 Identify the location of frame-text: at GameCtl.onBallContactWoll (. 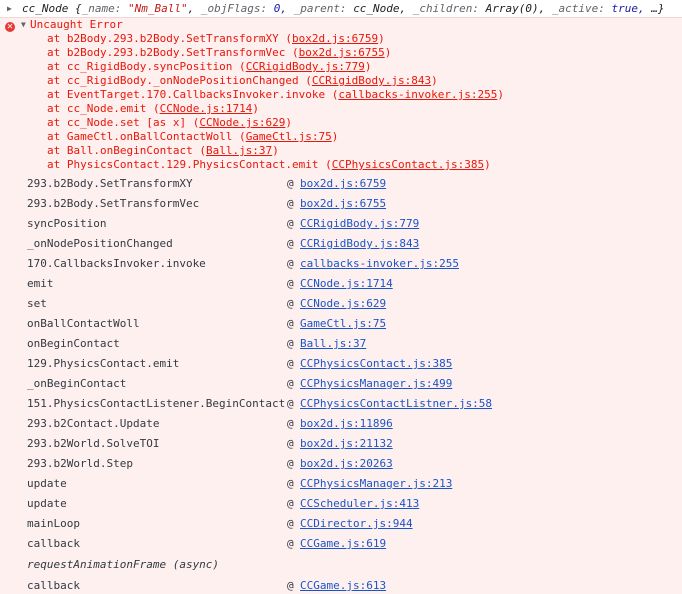
(146, 136).